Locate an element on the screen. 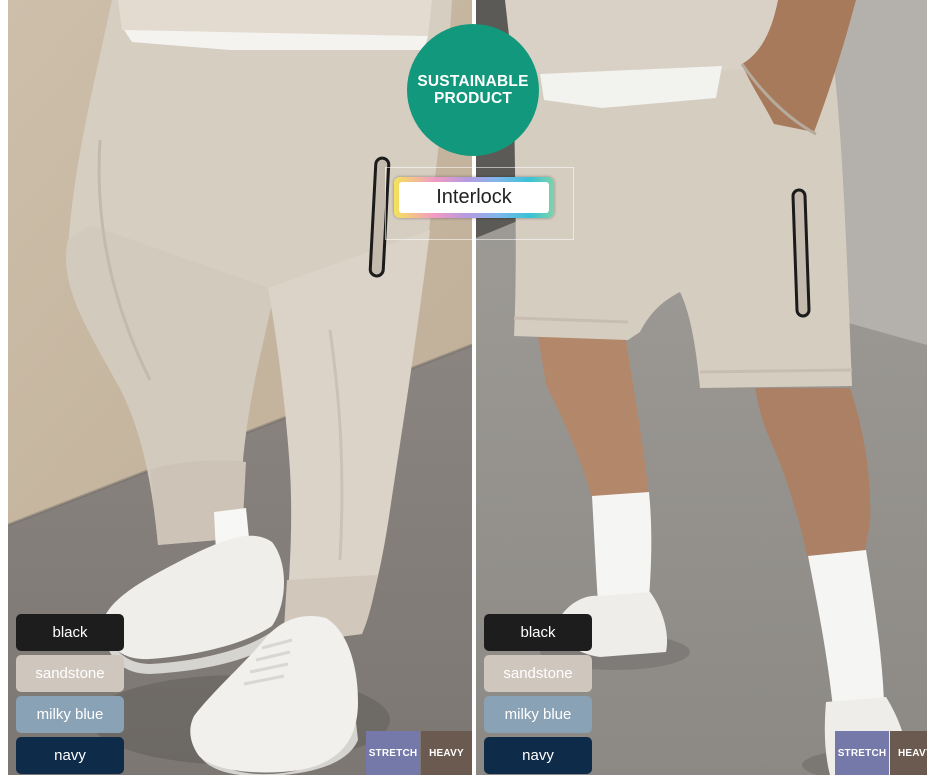 This screenshot has width=927, height=775. sustainable-product-badge: SUSTAINABLE PRODUCT is located at coordinates (473, 90).